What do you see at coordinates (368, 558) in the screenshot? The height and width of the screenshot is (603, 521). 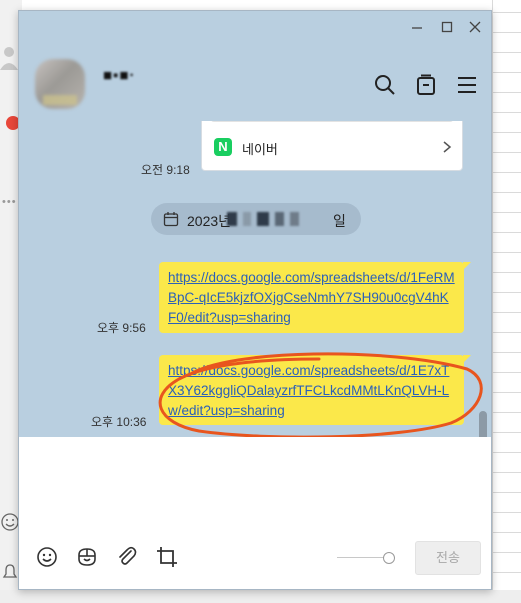 I see `font-size-slider` at bounding box center [368, 558].